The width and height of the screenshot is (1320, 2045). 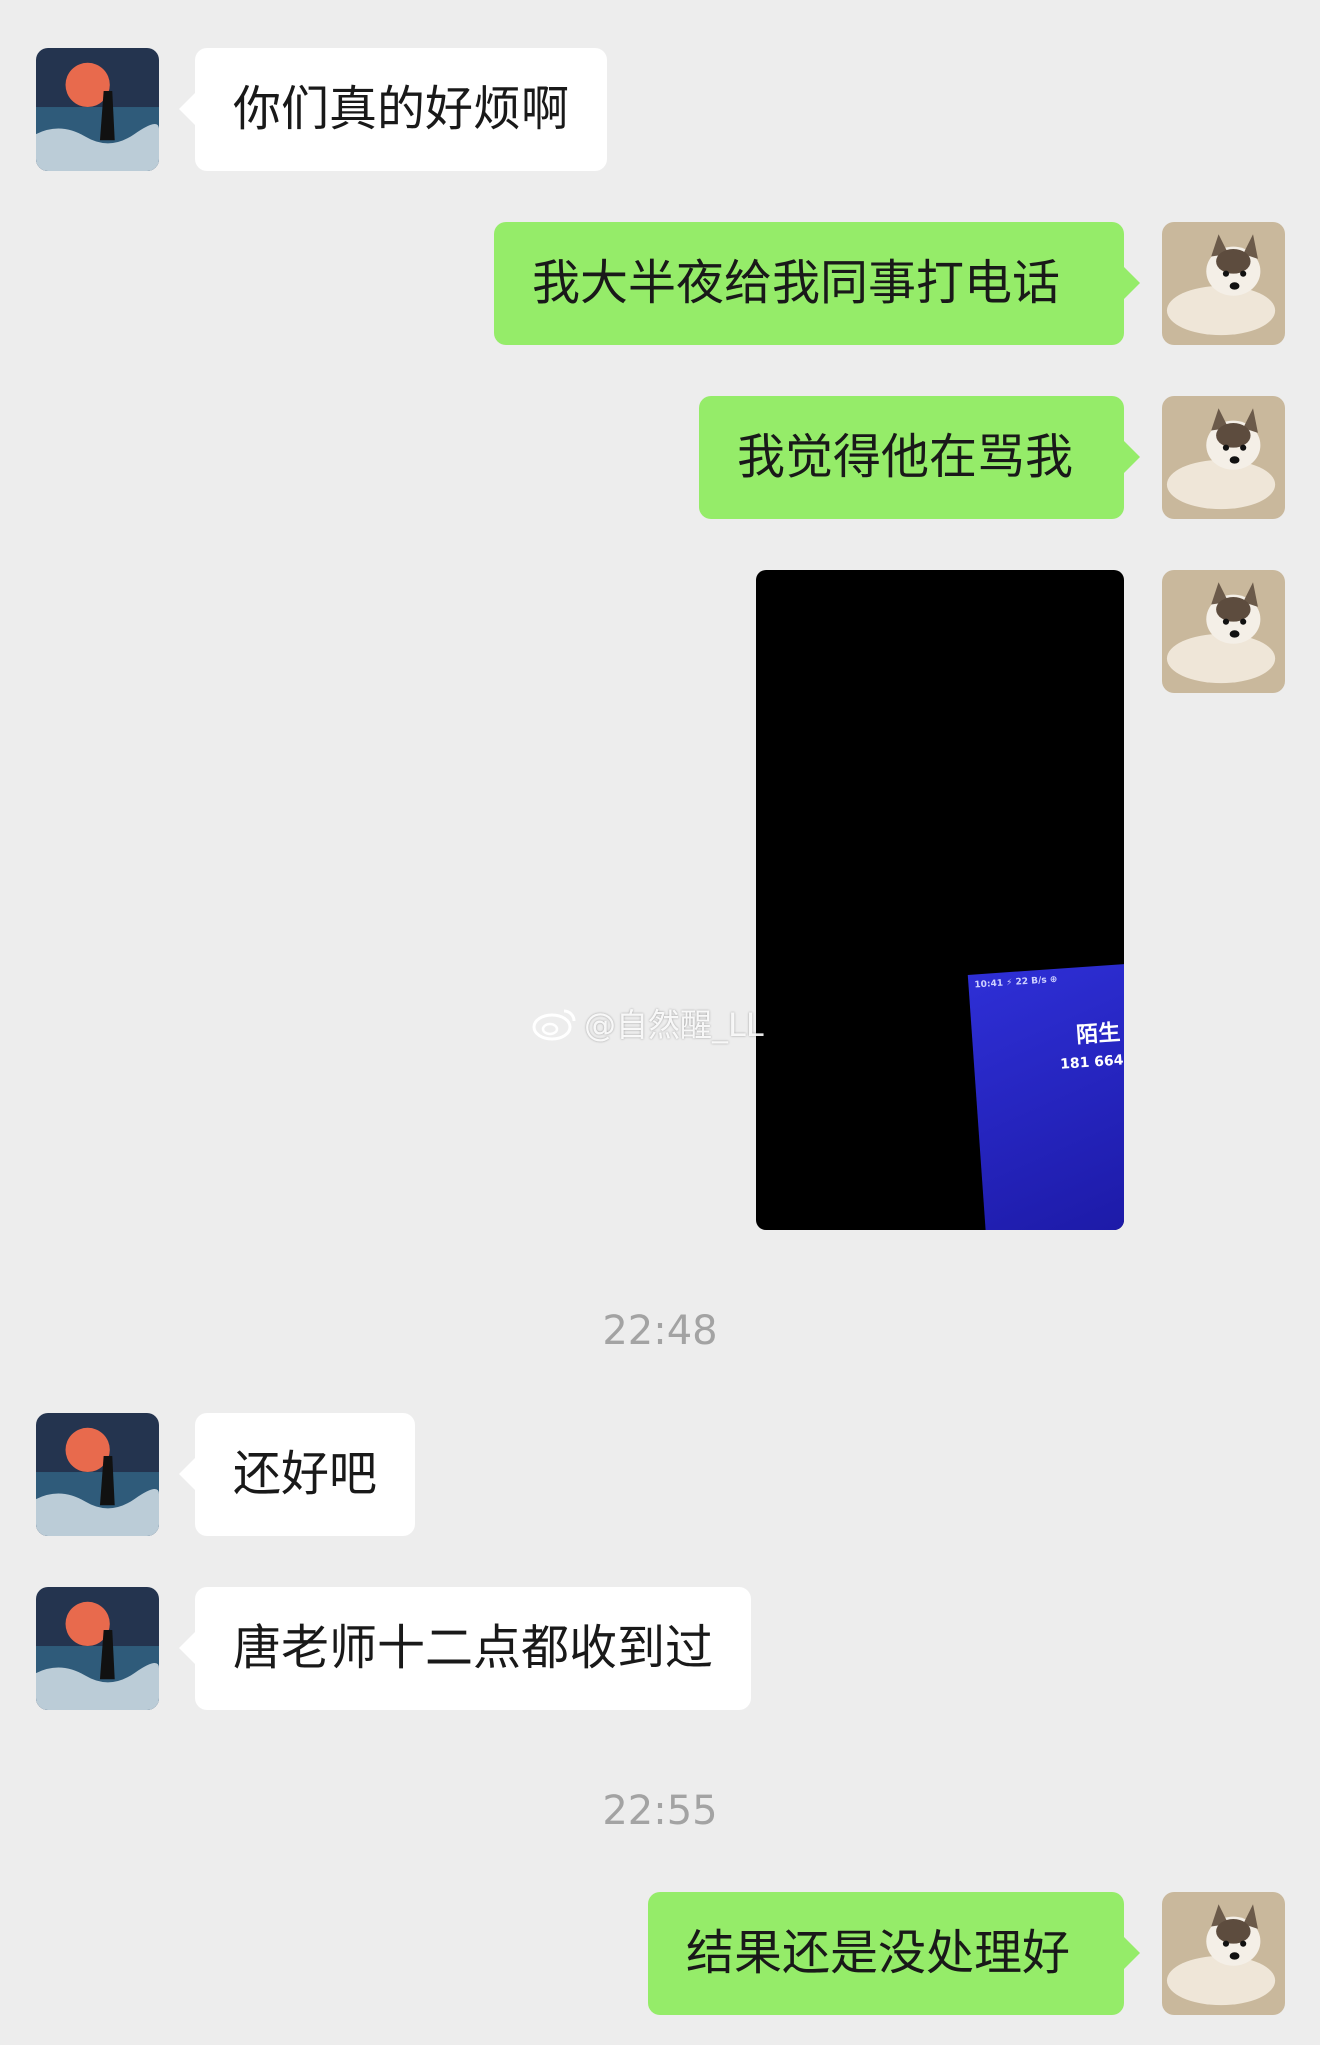 What do you see at coordinates (940, 900) in the screenshot?
I see `video-message: 10:41 ⚡ 22 B/s ⊕ 陌生 181 6645` at bounding box center [940, 900].